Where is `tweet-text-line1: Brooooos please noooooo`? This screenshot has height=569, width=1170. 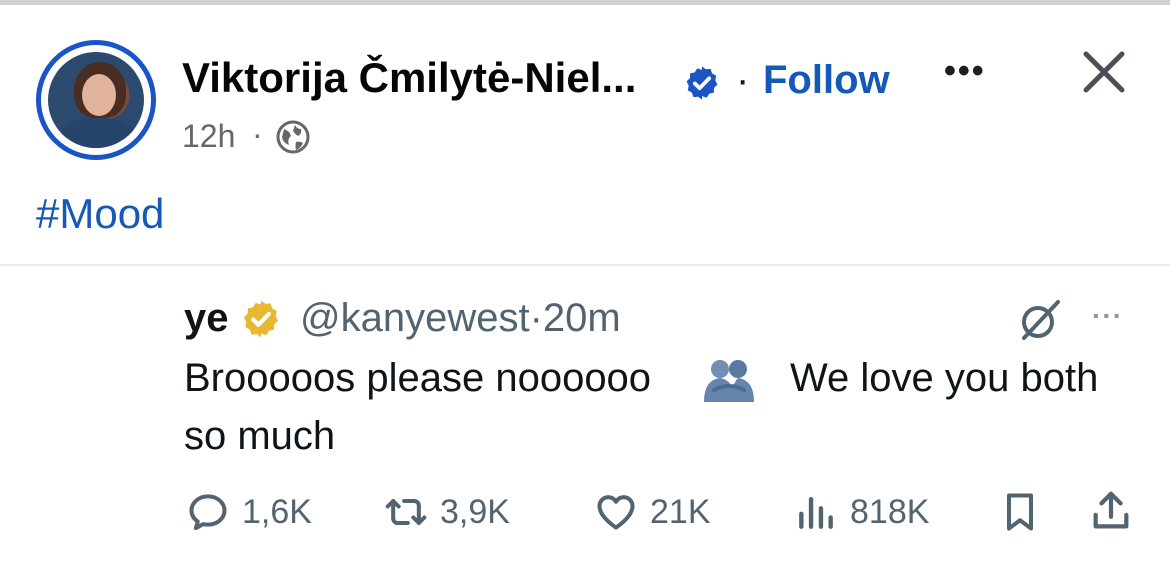 tweet-text-line1: Brooooos please noooooo is located at coordinates (418, 378).